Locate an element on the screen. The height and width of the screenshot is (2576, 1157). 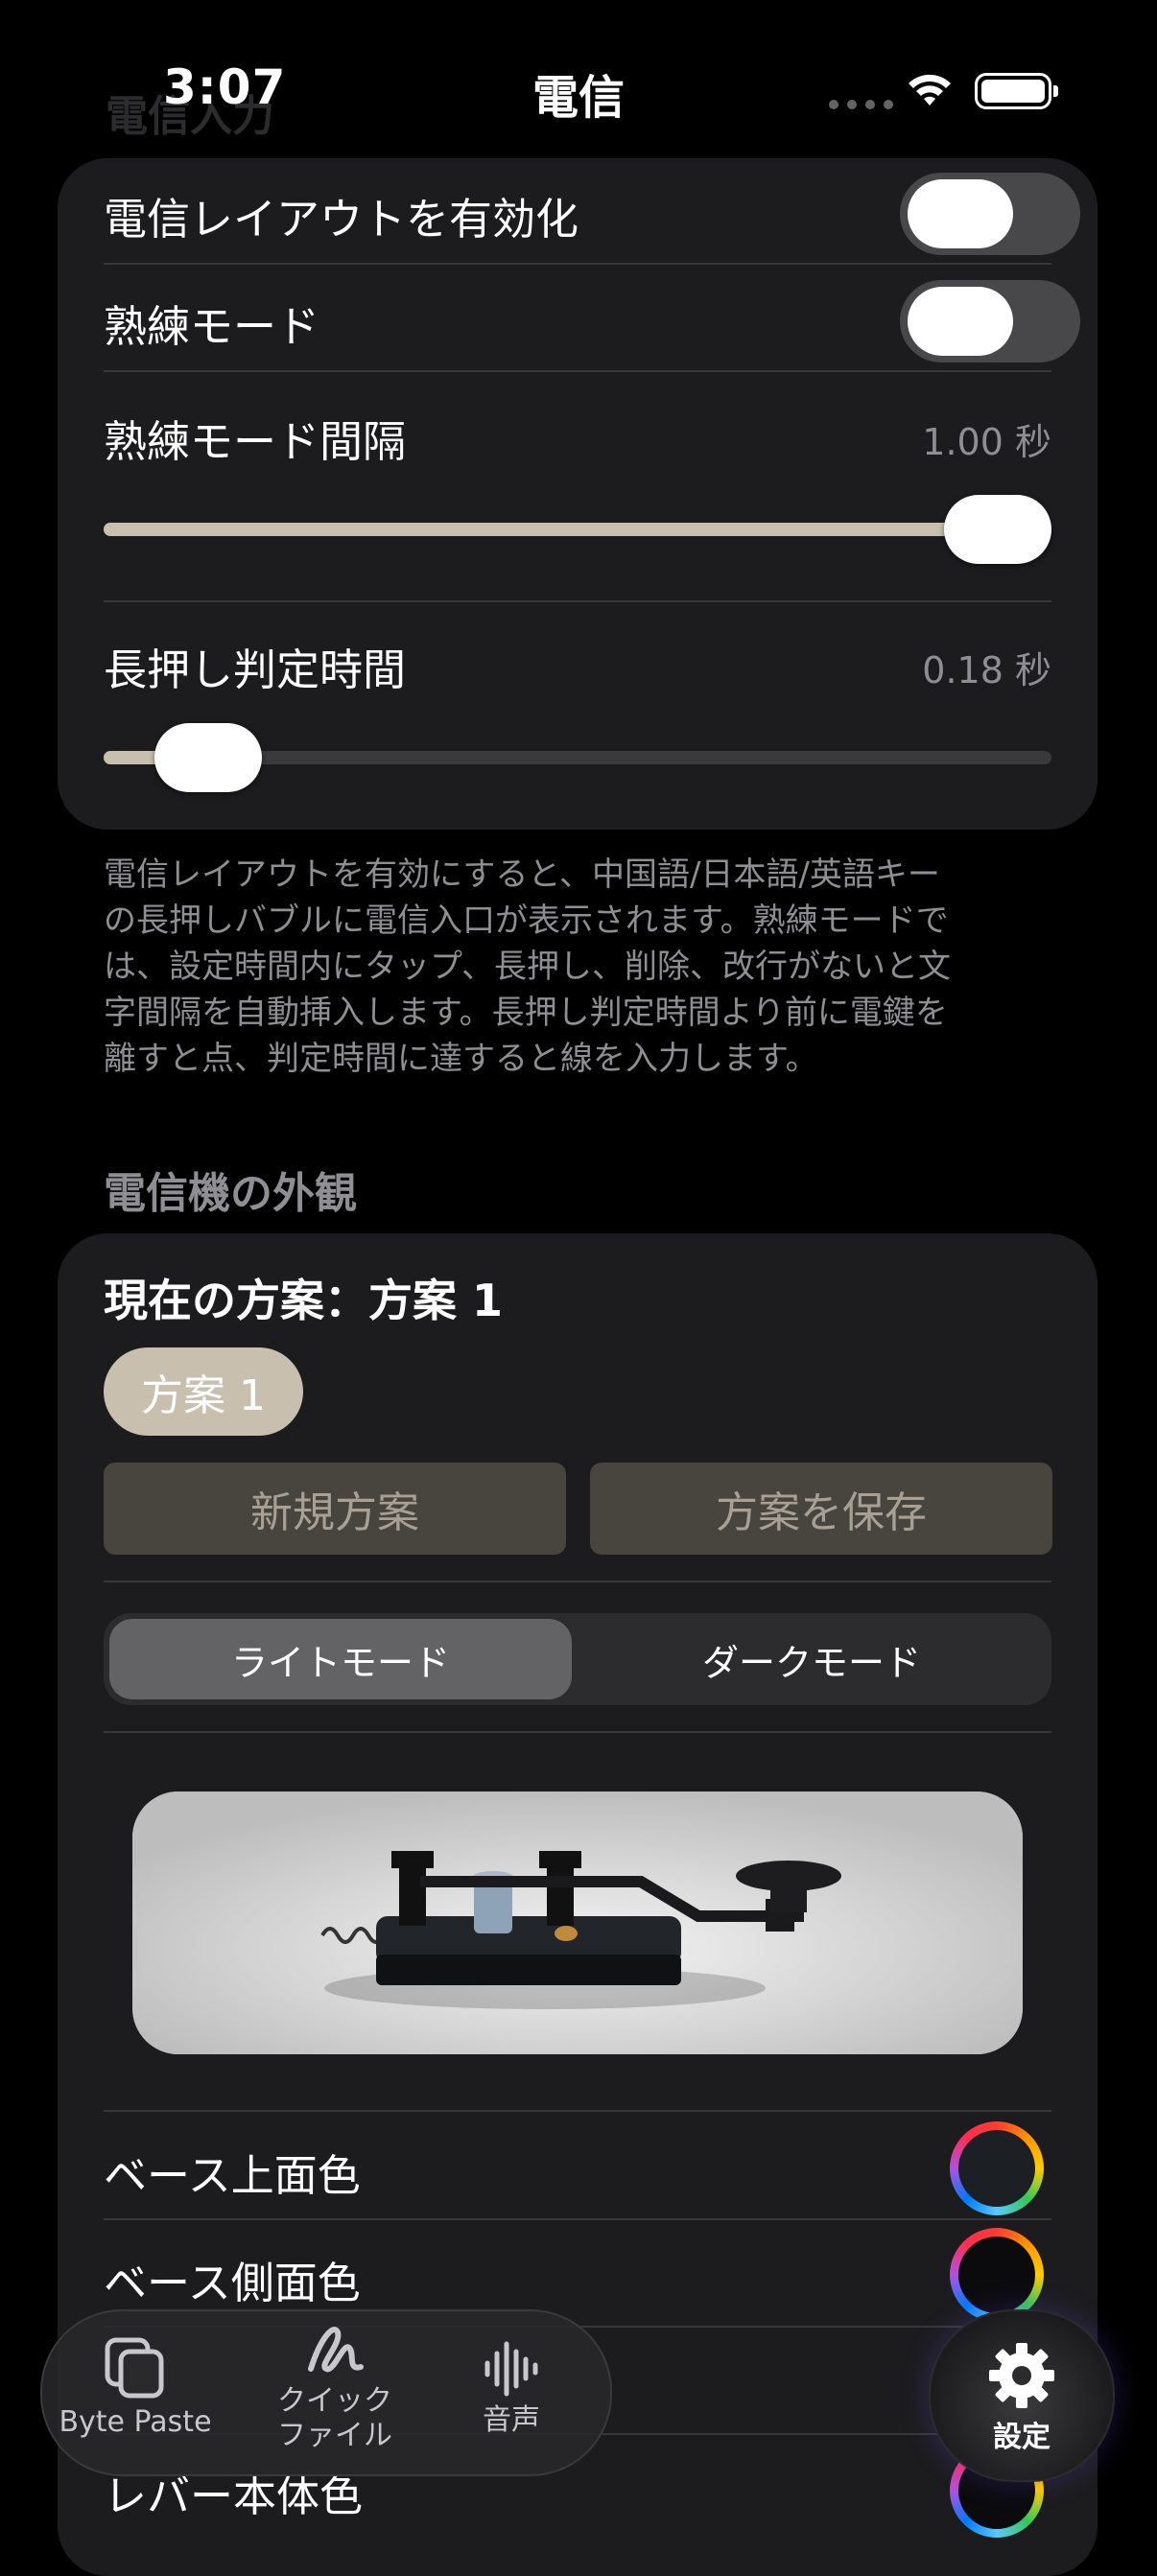
telegraph-key-illustration is located at coordinates (577, 1922).